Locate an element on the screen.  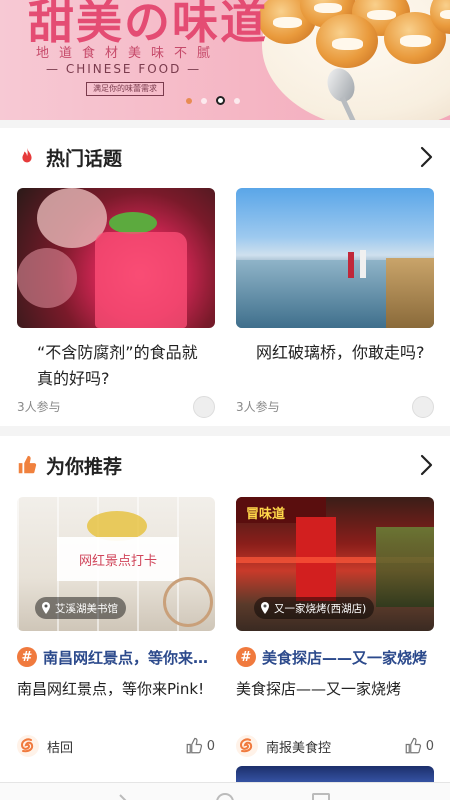
author-info: 桔回 is located at coordinates (45, 746).